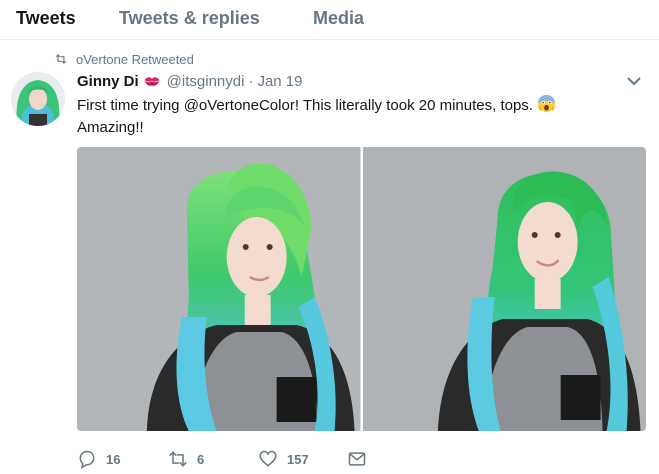  Describe the element at coordinates (38, 99) in the screenshot. I see `avatar` at that location.